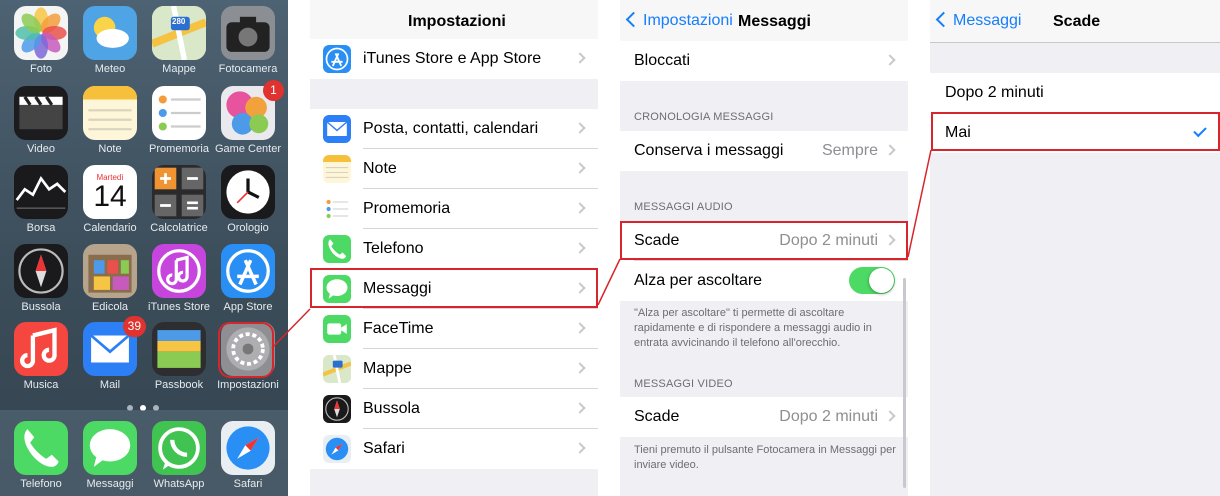  I want to click on navigation-bar: Messaggi Scade, so click(1075, 21).